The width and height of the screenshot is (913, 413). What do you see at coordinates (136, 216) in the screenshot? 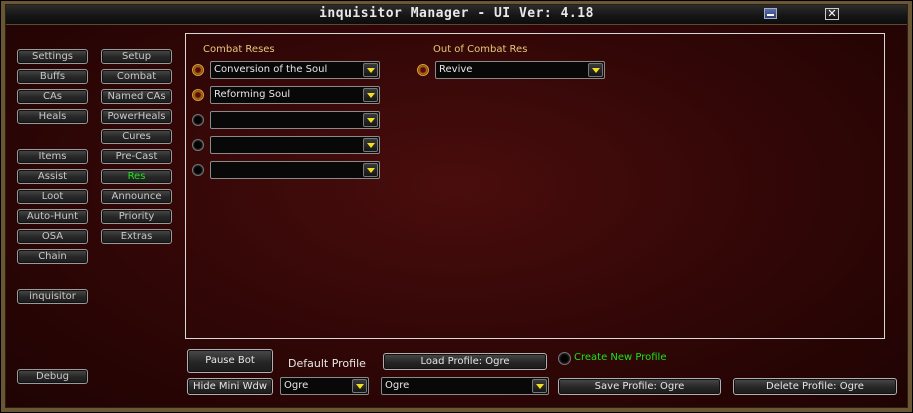
I see `tab-priority: Priority` at bounding box center [136, 216].